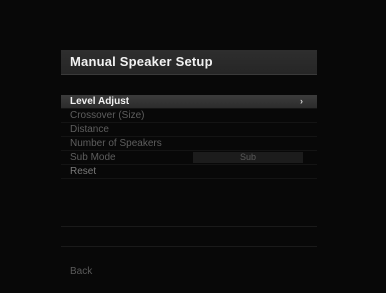 This screenshot has height=293, width=386. I want to click on chevron-right-icon: ›, so click(301, 101).